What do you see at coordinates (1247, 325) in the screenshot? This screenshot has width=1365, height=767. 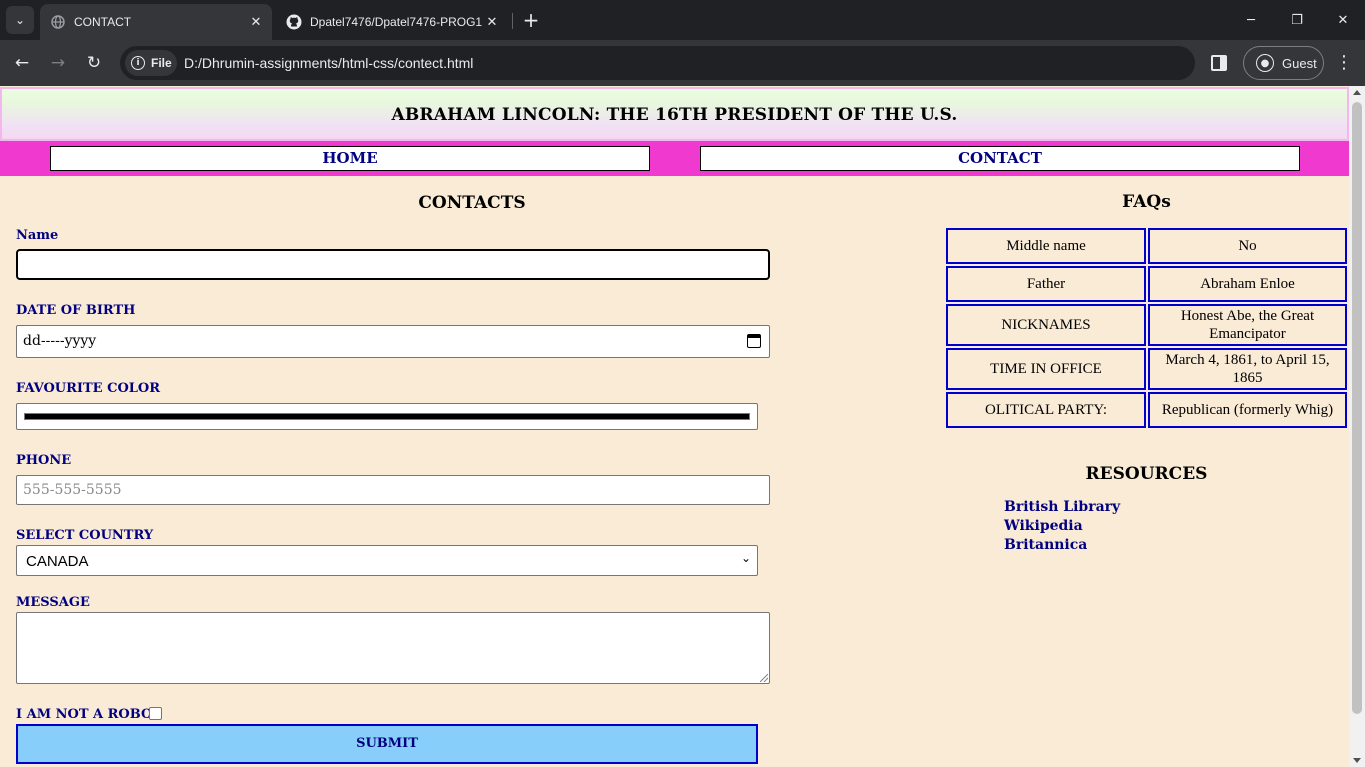 I see `faq-answer: Honest Abe, the Great Emancipator` at bounding box center [1247, 325].